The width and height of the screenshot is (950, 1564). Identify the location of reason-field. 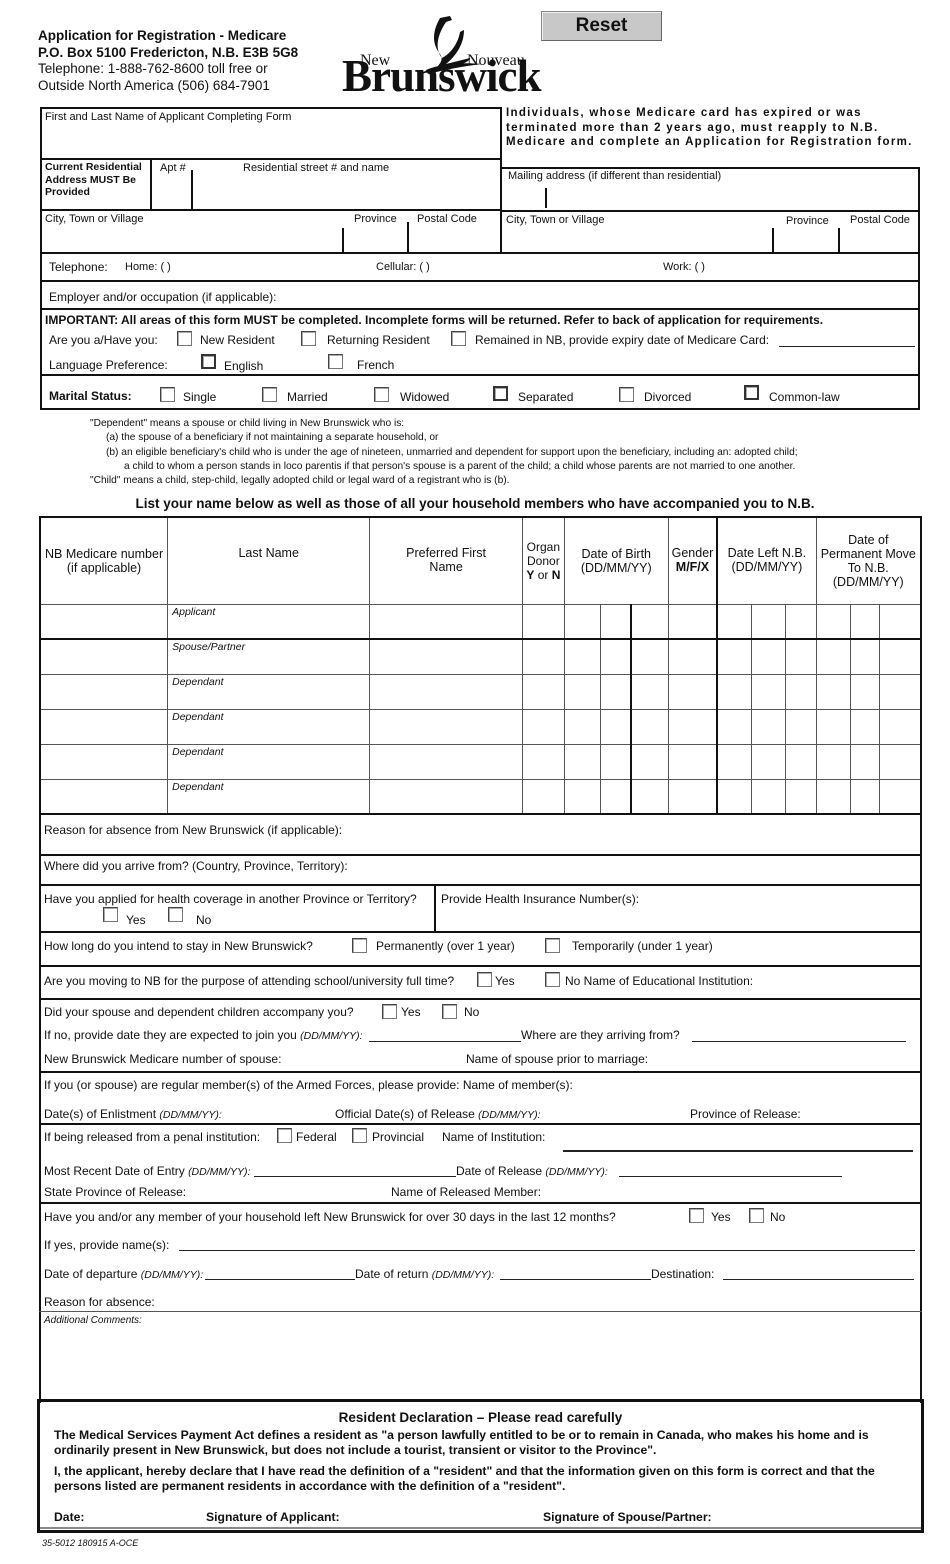
(538, 1300).